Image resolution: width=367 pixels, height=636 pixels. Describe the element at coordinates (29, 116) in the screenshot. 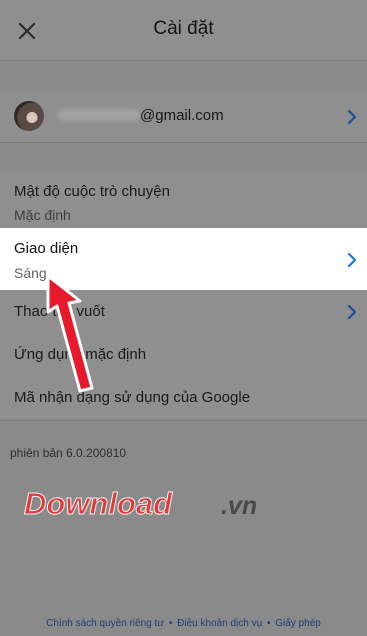

I see `avatar` at that location.